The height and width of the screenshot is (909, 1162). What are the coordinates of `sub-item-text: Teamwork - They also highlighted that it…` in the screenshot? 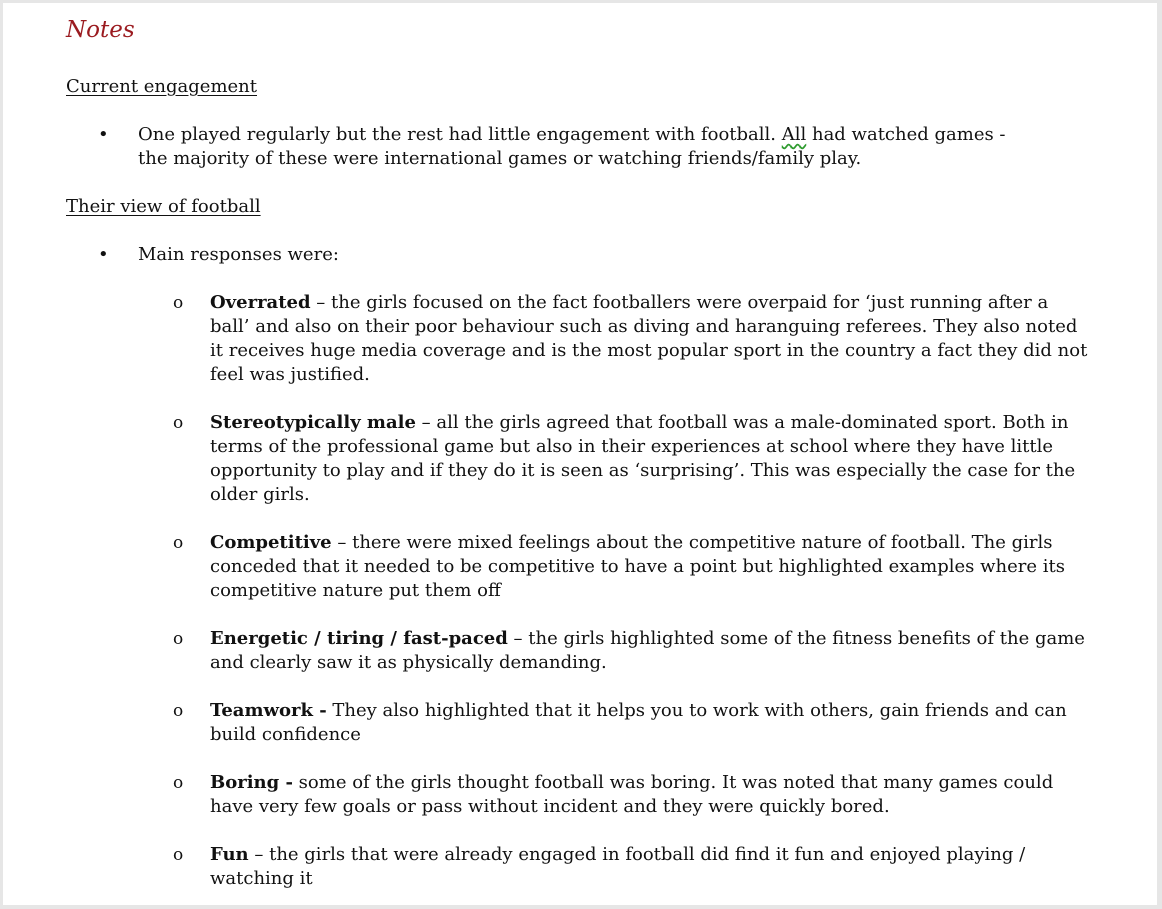 It's located at (650, 723).